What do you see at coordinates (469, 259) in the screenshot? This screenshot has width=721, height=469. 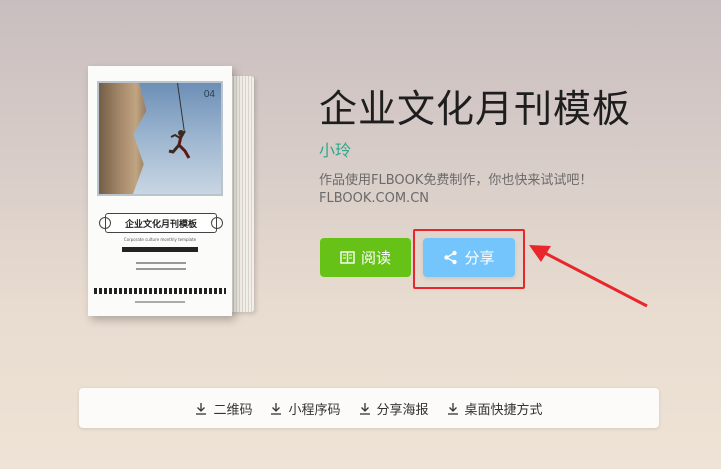 I see `highlight-box` at bounding box center [469, 259].